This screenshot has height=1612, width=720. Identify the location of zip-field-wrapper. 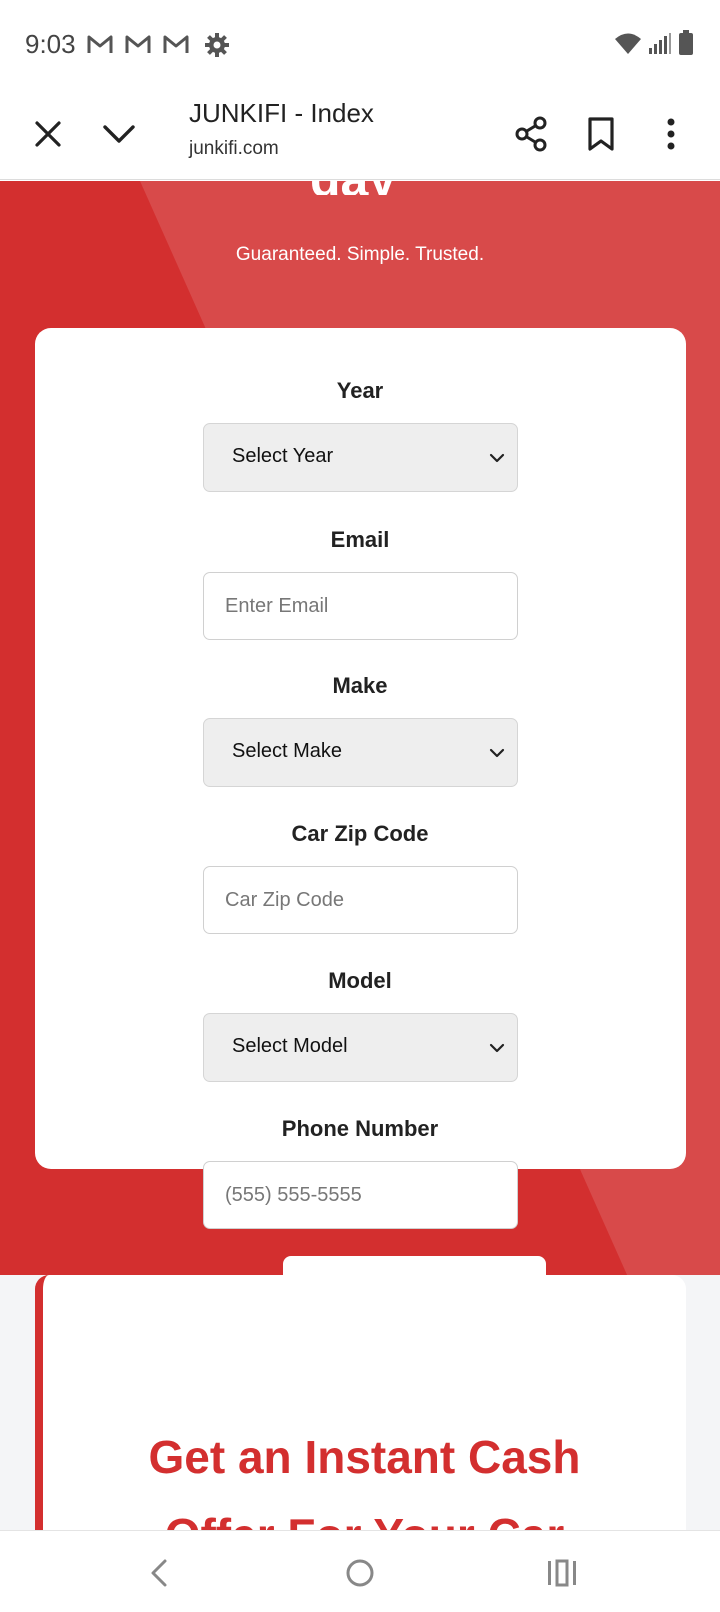
(360, 900).